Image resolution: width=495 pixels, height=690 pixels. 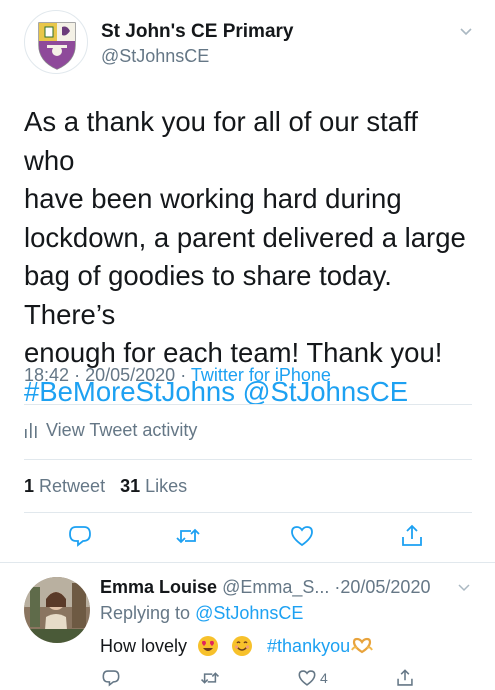 I want to click on likes-label: Likes, so click(x=166, y=486).